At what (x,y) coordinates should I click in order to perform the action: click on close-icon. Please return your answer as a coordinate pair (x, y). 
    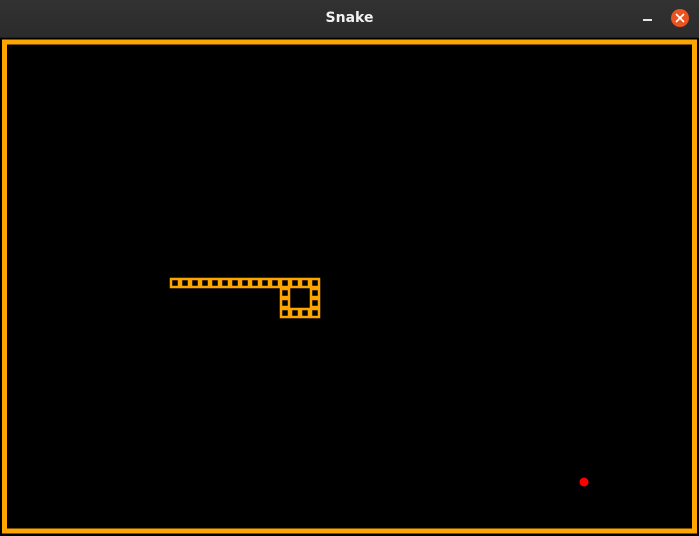
    Looking at the image, I should click on (680, 18).